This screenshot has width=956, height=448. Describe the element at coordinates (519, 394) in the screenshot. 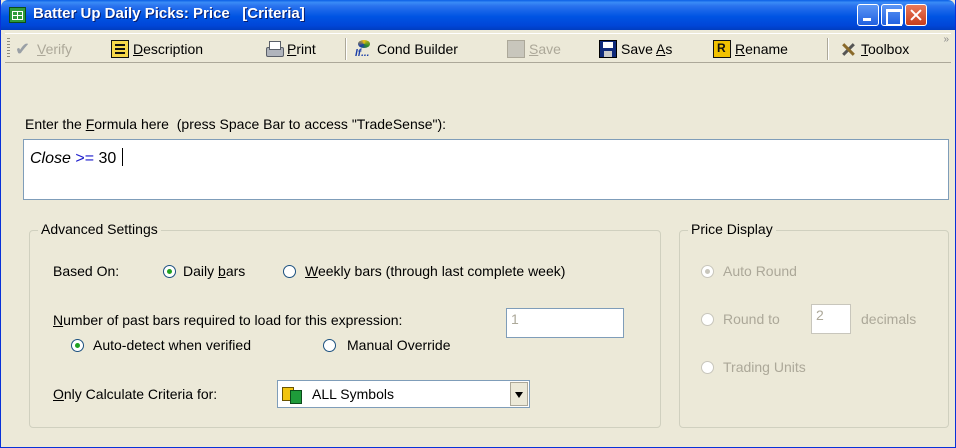

I see `chevron-down-icon` at that location.